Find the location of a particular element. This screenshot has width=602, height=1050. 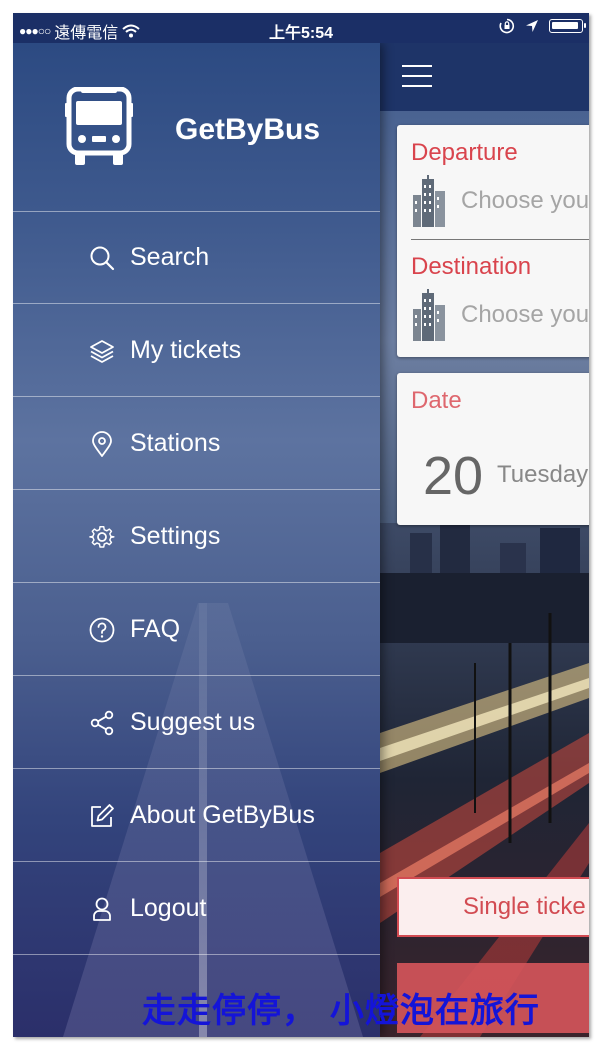

menu-item-label: Logout is located at coordinates (168, 908).